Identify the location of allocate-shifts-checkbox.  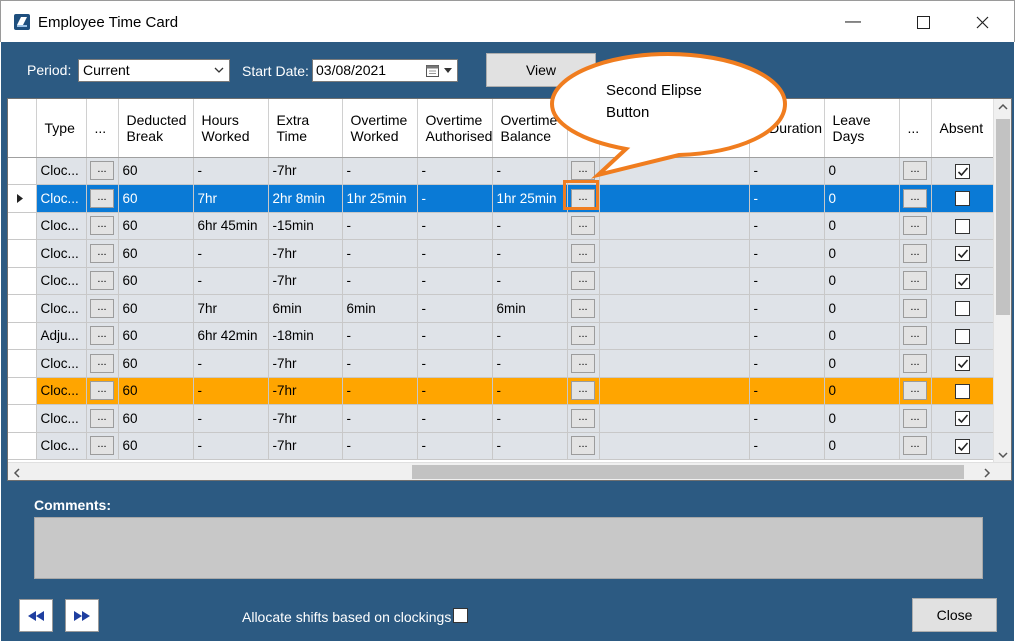
(460, 615).